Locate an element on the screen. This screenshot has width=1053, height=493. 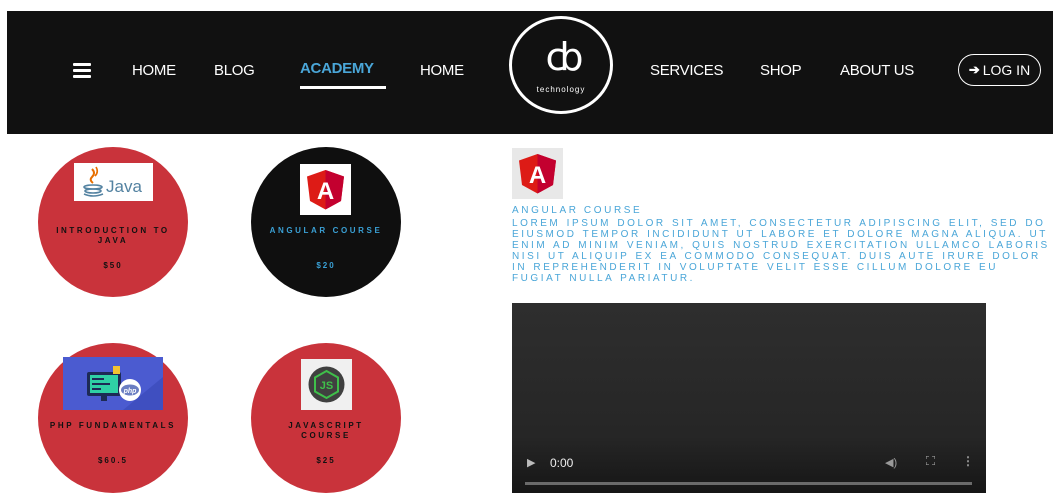
volume-icon: ◀) is located at coordinates (891, 462).